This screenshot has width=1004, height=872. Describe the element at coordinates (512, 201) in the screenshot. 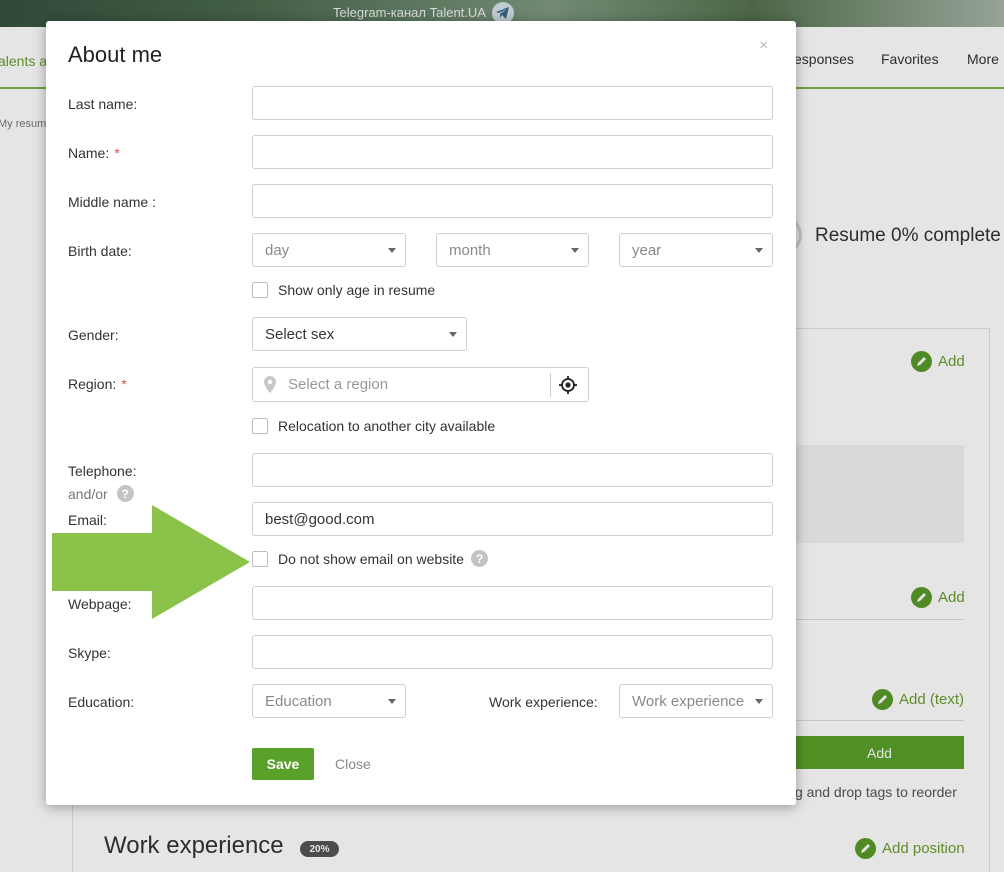

I see `middle-name-input` at that location.